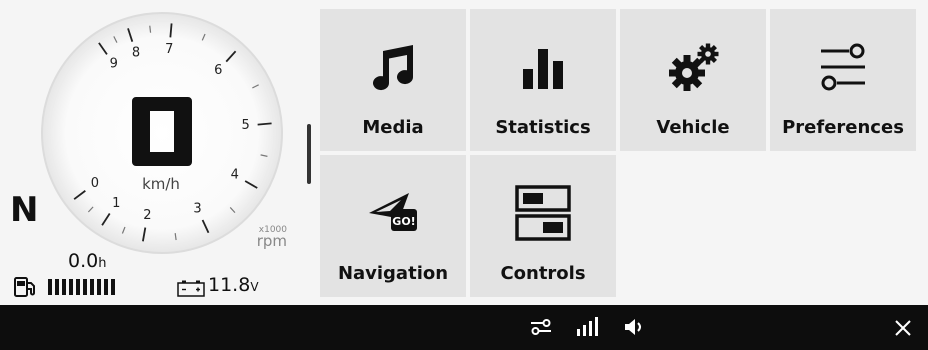 This screenshot has height=350, width=928. I want to click on statistics-label: Statistics, so click(543, 127).